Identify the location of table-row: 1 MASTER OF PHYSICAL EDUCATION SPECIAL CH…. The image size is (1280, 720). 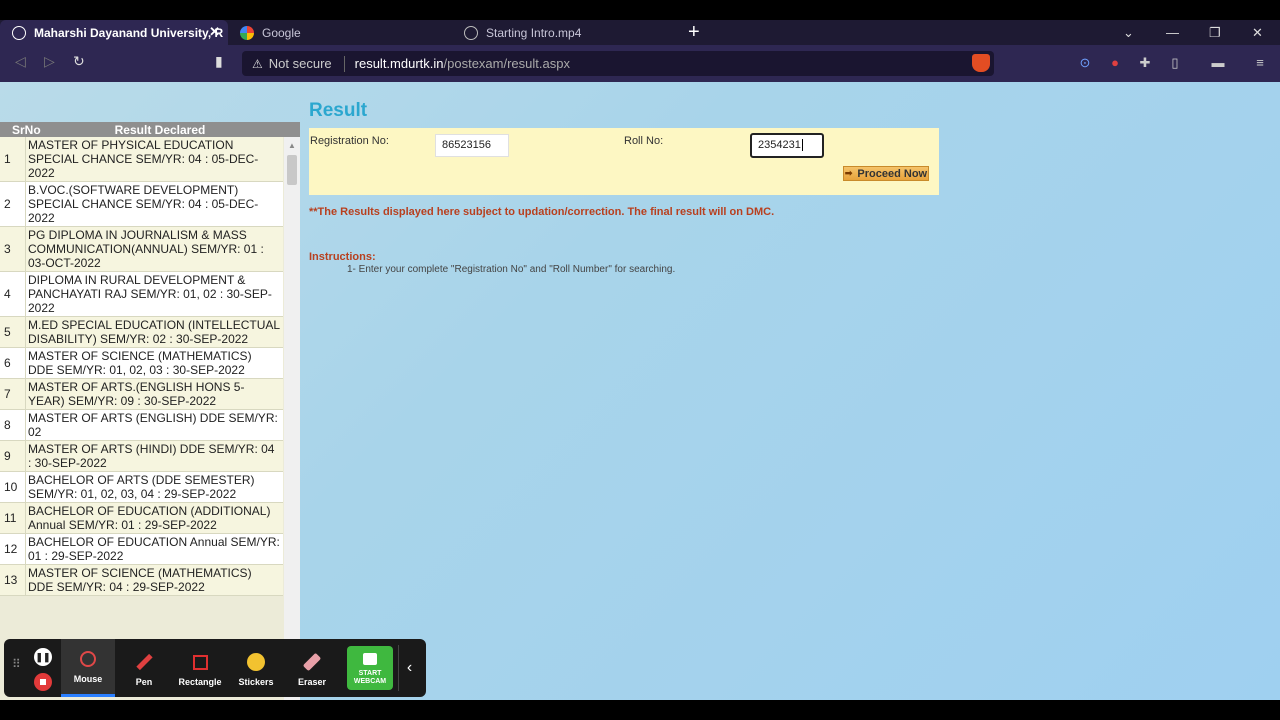
(141, 159).